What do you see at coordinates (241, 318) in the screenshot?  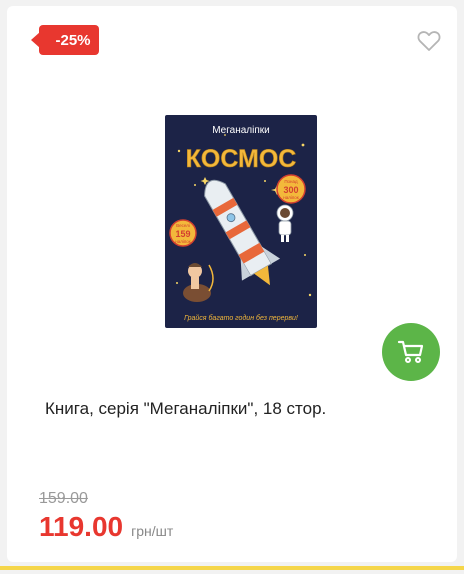 I see `cover-tagline: Грайся багато годин без перерви!` at bounding box center [241, 318].